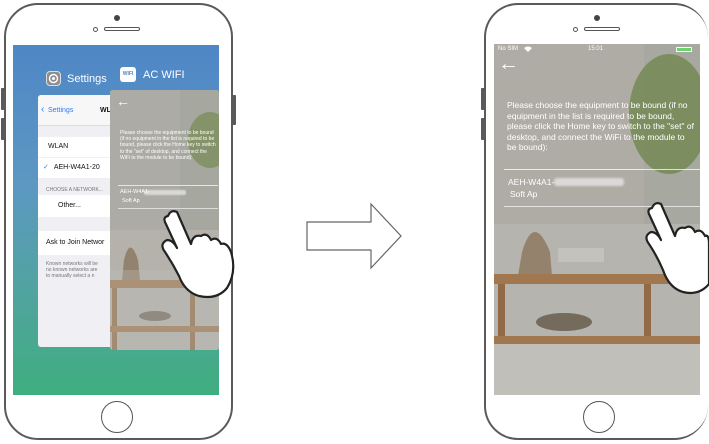  What do you see at coordinates (531, 182) in the screenshot?
I see `device-name: AEH-W4A1-` at bounding box center [531, 182].